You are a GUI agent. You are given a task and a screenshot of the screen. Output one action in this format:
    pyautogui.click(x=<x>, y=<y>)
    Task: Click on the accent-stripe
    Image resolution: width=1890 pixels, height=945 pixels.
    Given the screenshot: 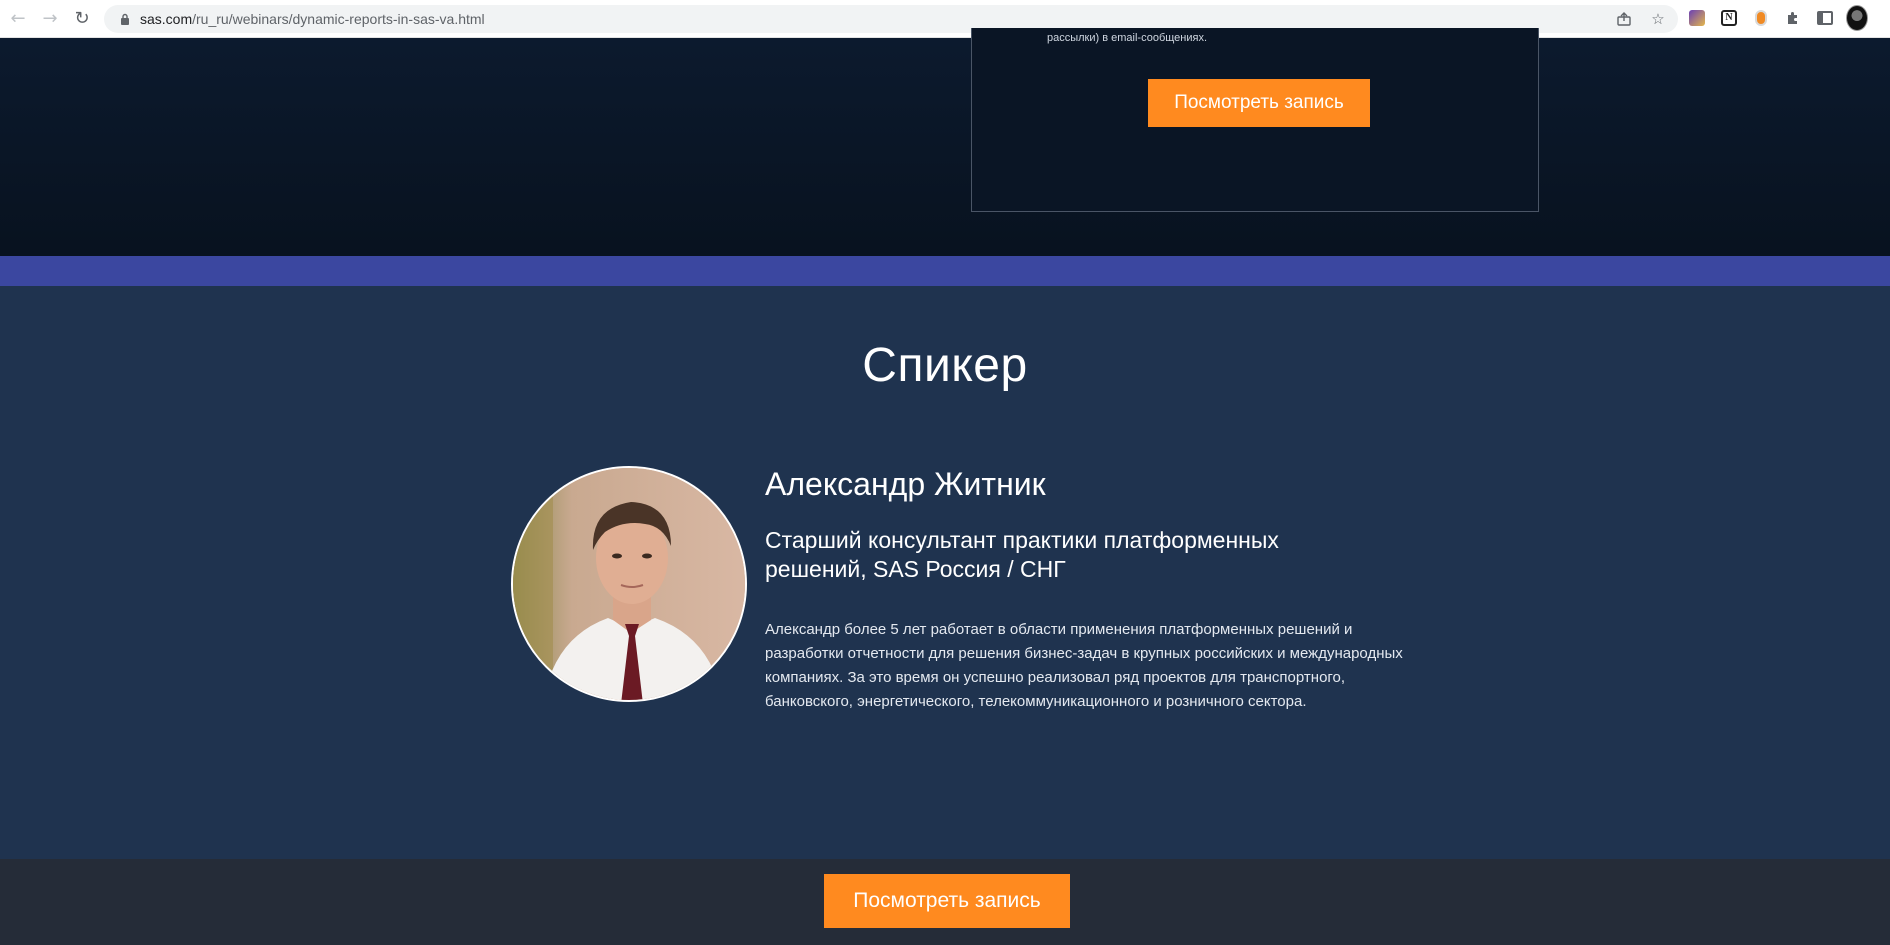 What is the action you would take?
    pyautogui.click(x=945, y=271)
    